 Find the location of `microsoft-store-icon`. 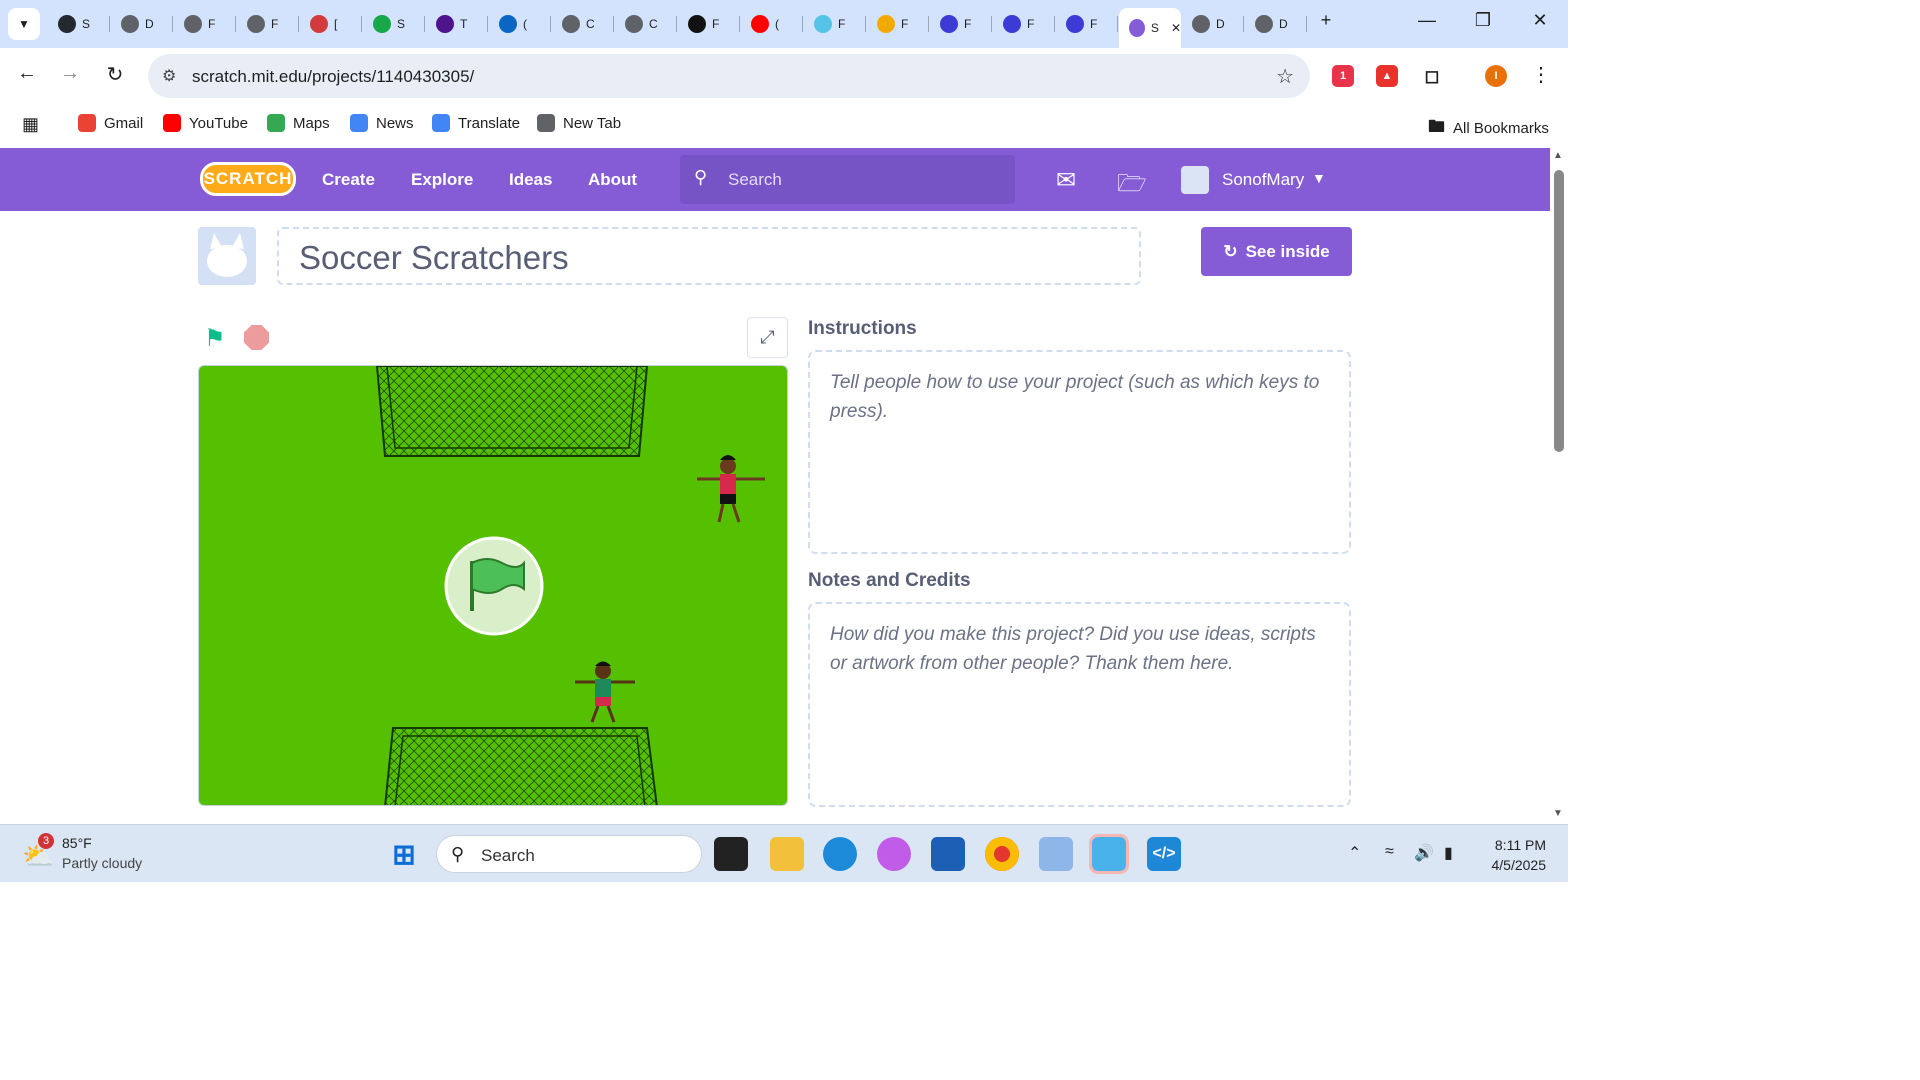

microsoft-store-icon is located at coordinates (948, 854).